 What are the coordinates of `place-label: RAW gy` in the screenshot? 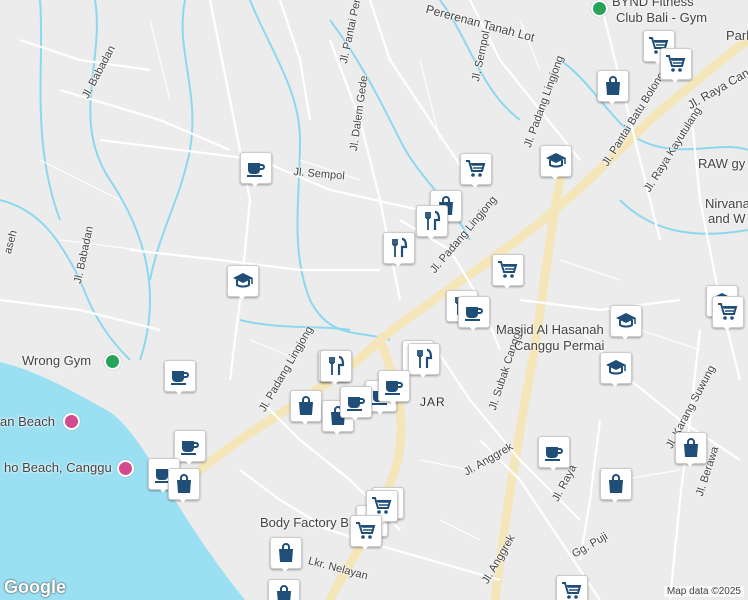 It's located at (721, 163).